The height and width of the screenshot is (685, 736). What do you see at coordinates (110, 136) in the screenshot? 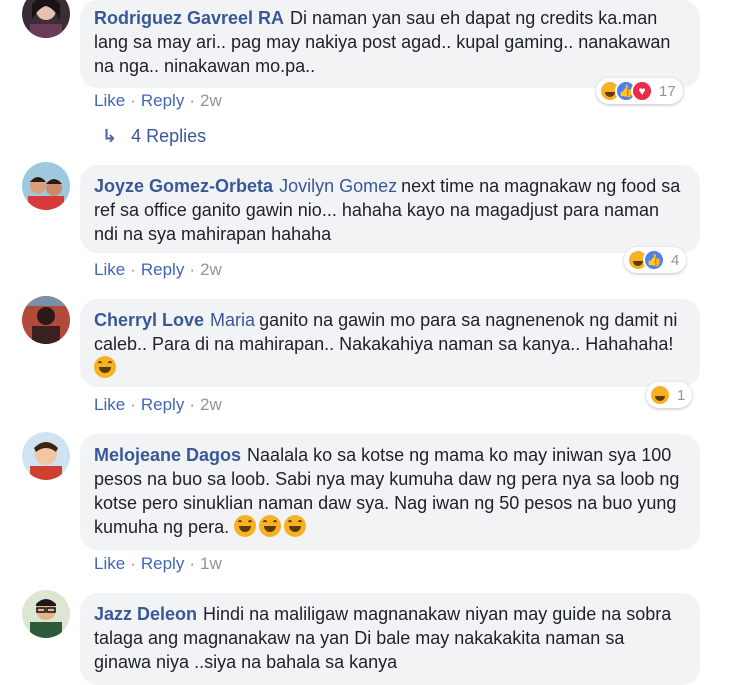
I see `reply-arrow-icon: ↳` at bounding box center [110, 136].